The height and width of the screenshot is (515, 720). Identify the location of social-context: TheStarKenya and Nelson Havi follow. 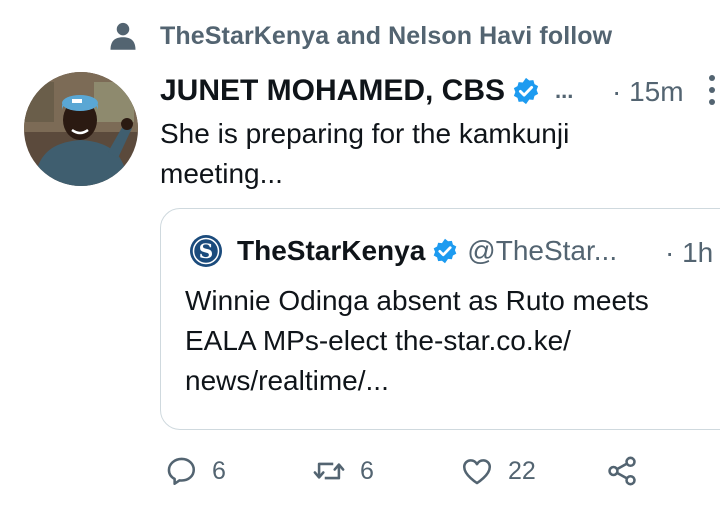
(360, 36).